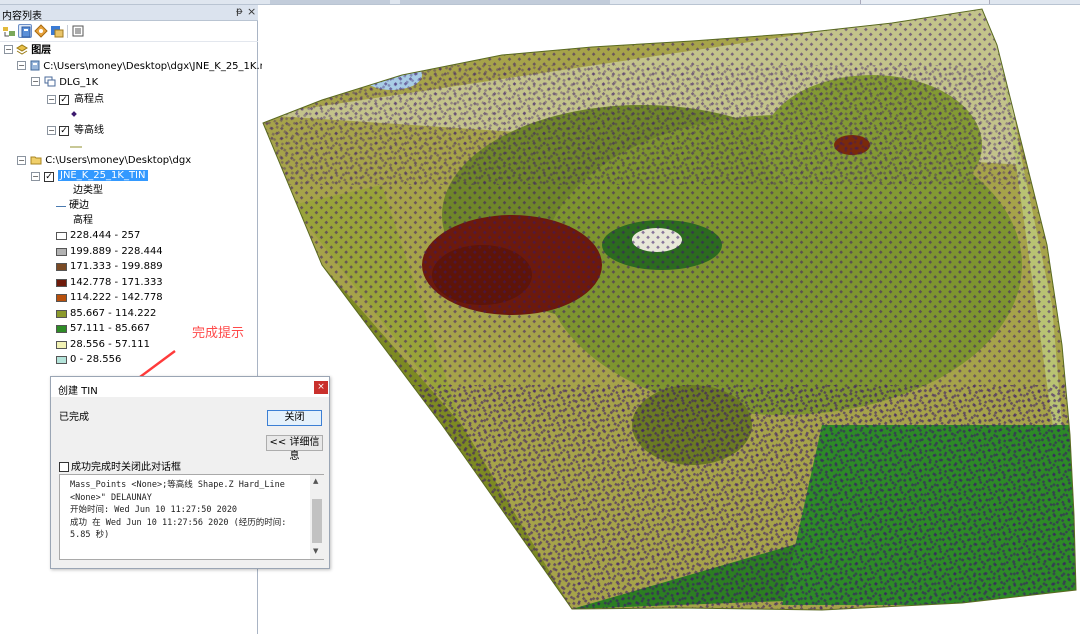 This screenshot has height=634, width=1080. Describe the element at coordinates (79, 205) in the screenshot. I see `hard-edge-label: 硬边` at that location.